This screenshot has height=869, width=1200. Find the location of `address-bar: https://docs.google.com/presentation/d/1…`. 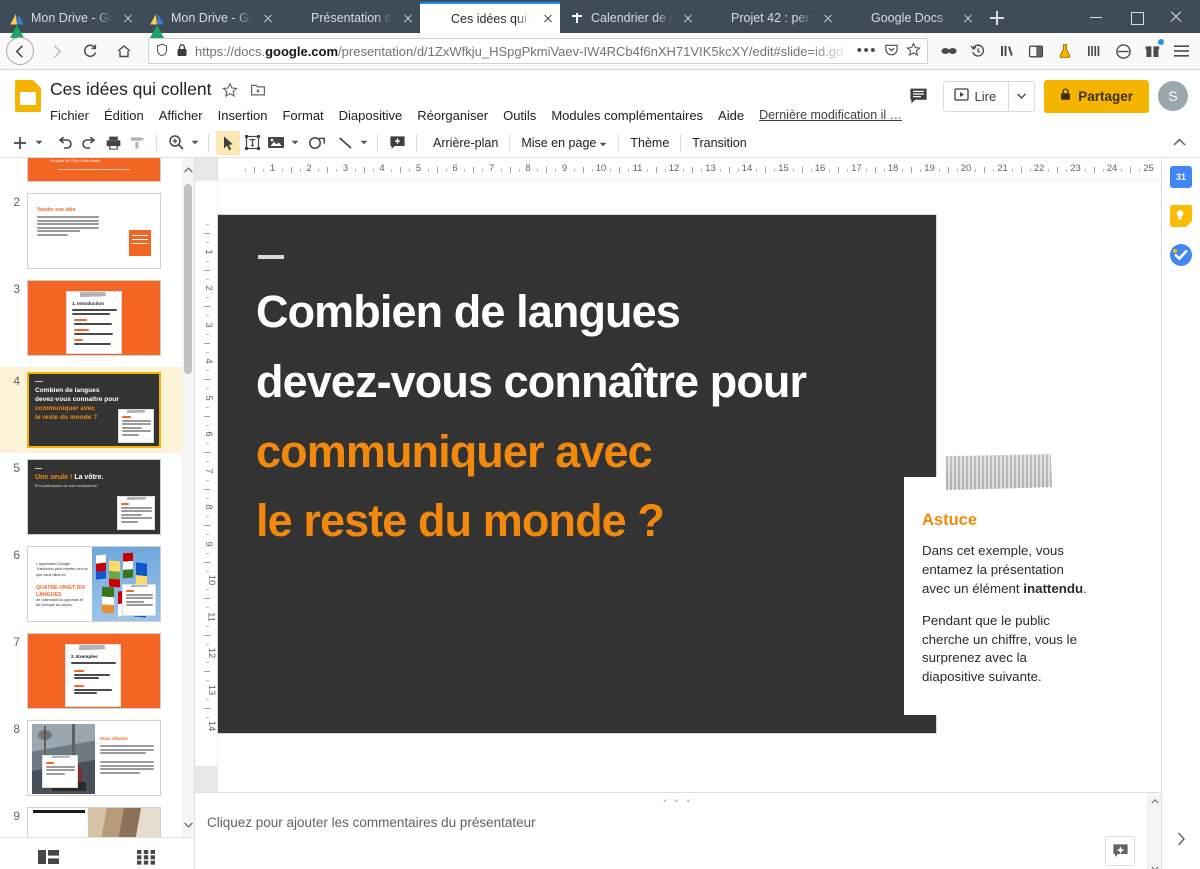

address-bar: https://docs.google.com/presentation/d/1… is located at coordinates (538, 51).